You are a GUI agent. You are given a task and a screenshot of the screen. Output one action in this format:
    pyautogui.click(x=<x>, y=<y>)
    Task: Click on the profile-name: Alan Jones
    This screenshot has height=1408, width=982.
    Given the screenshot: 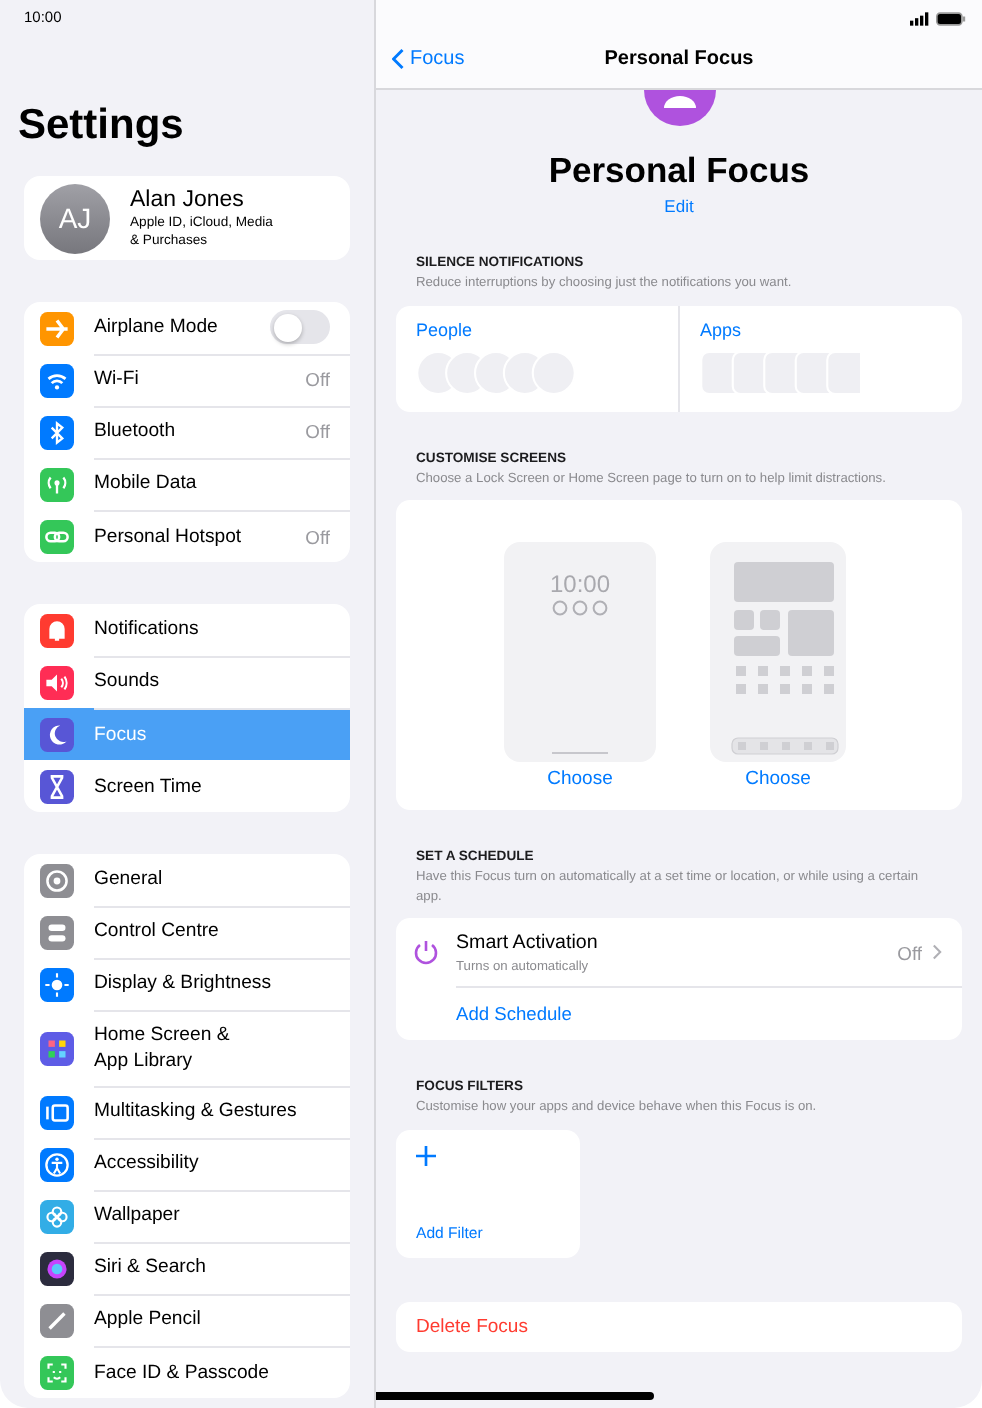 What is the action you would take?
    pyautogui.click(x=188, y=199)
    